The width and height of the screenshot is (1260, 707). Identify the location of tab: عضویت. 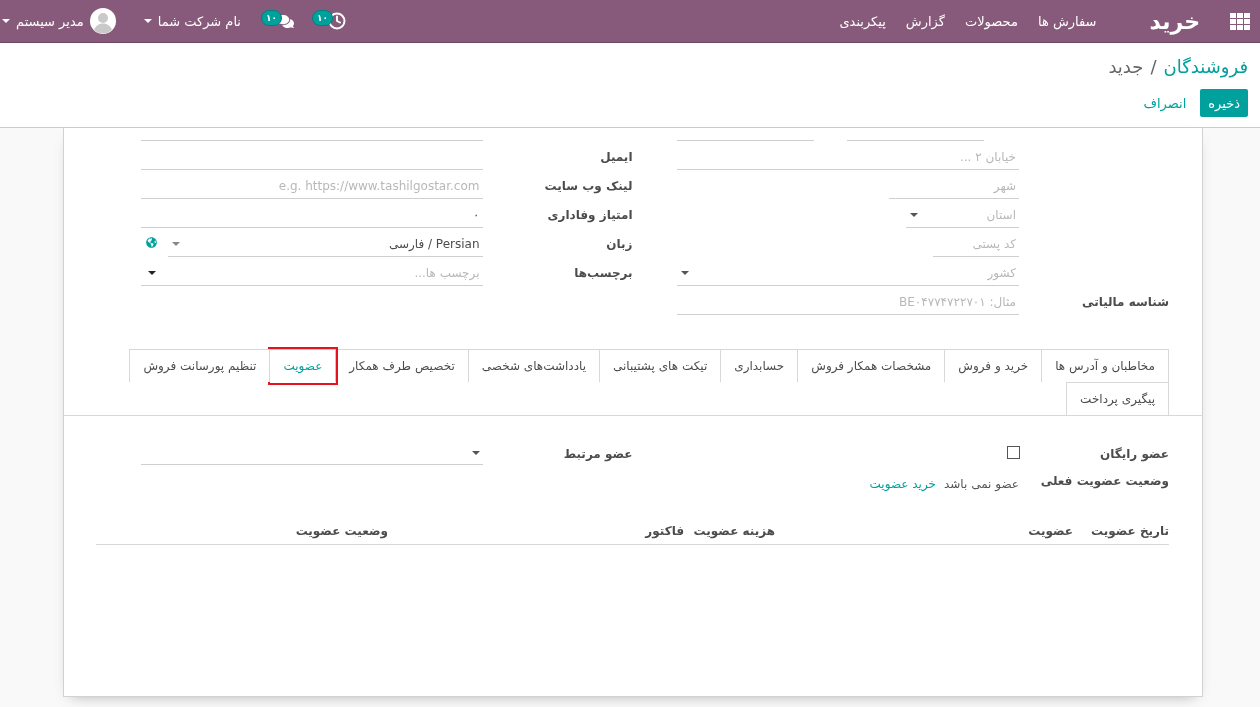
(303, 365).